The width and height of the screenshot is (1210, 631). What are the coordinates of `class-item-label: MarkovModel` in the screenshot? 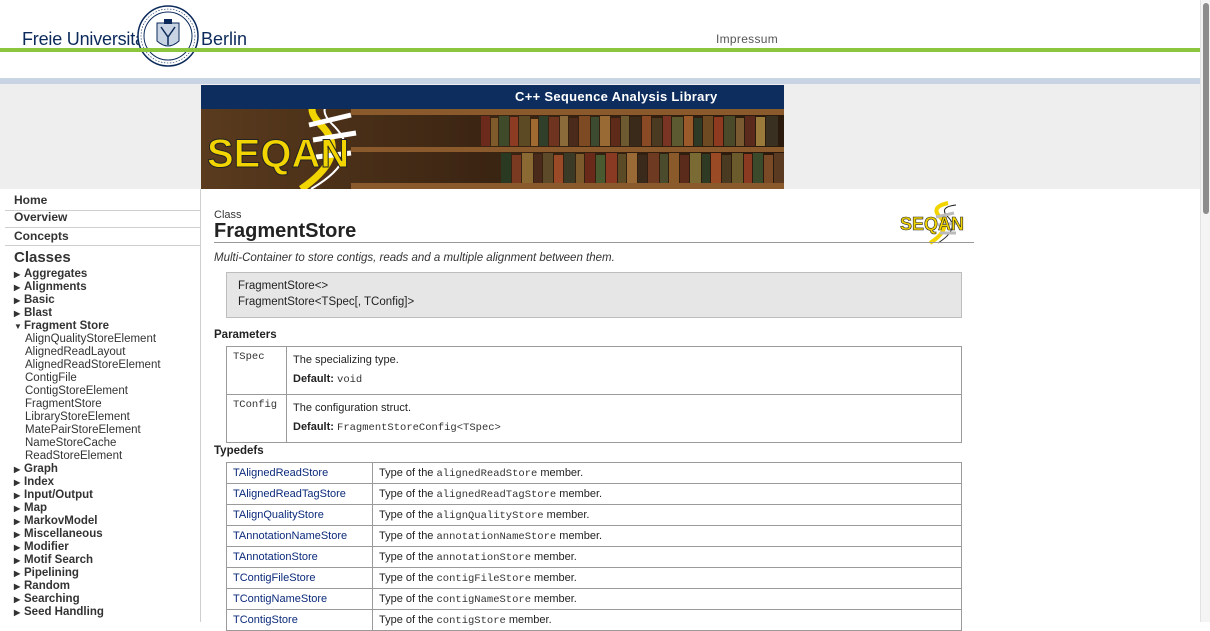 It's located at (61, 521).